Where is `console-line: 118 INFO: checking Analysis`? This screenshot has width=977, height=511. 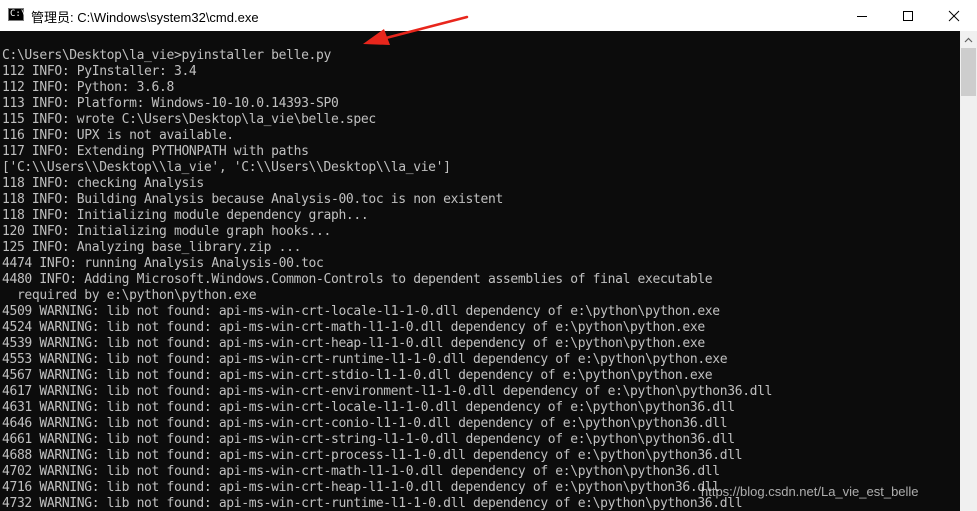
console-line: 118 INFO: checking Analysis is located at coordinates (103, 183).